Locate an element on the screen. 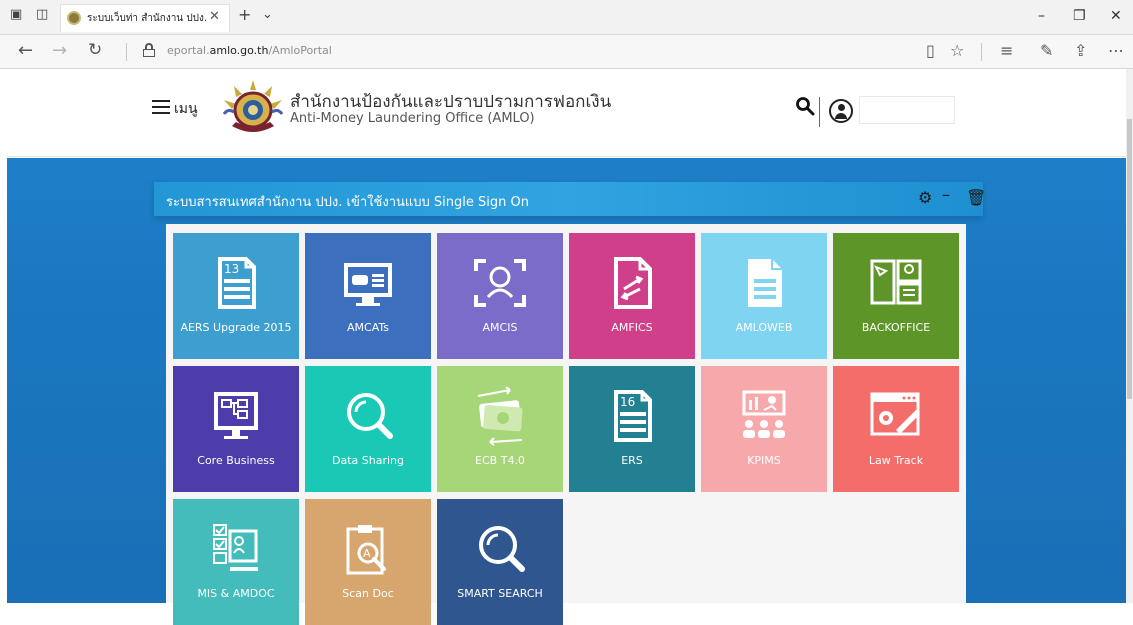 This screenshot has height=625, width=1133. new-tab-icon: + is located at coordinates (244, 14).